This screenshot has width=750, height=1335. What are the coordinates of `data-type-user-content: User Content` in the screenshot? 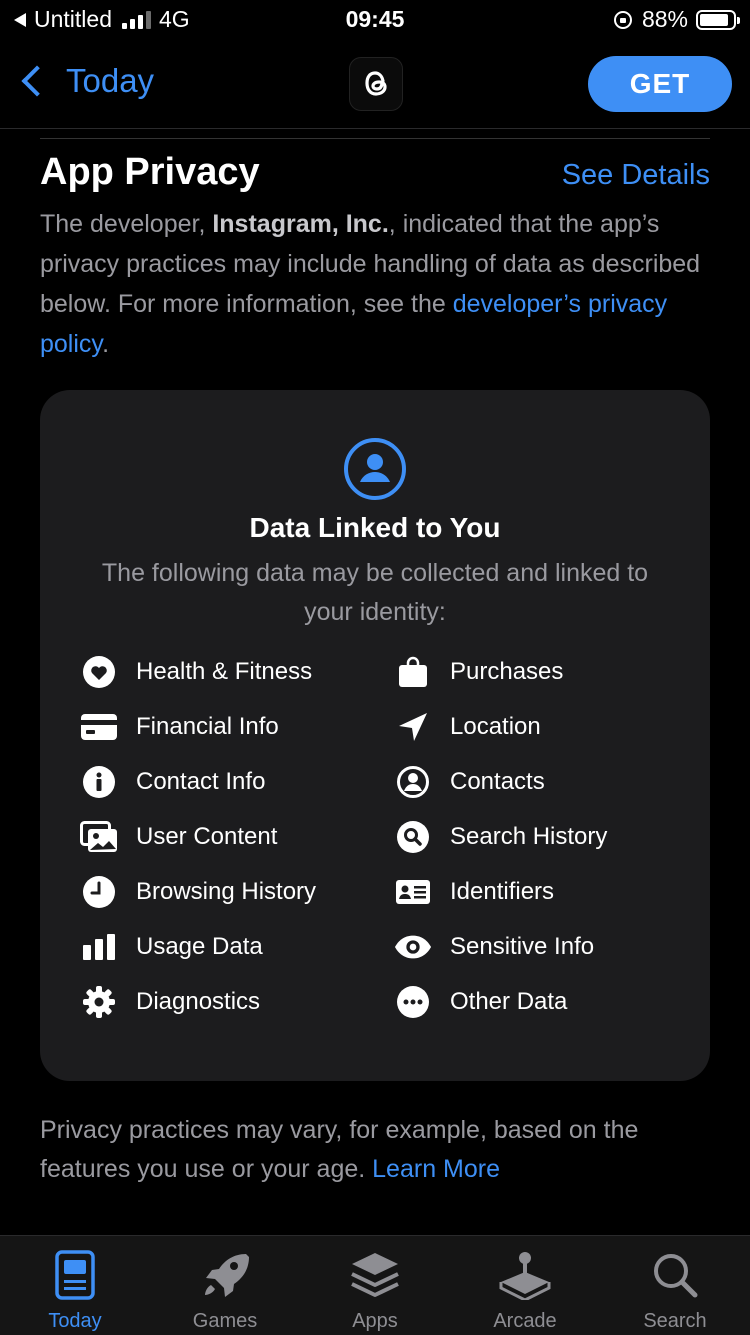 It's located at (237, 837).